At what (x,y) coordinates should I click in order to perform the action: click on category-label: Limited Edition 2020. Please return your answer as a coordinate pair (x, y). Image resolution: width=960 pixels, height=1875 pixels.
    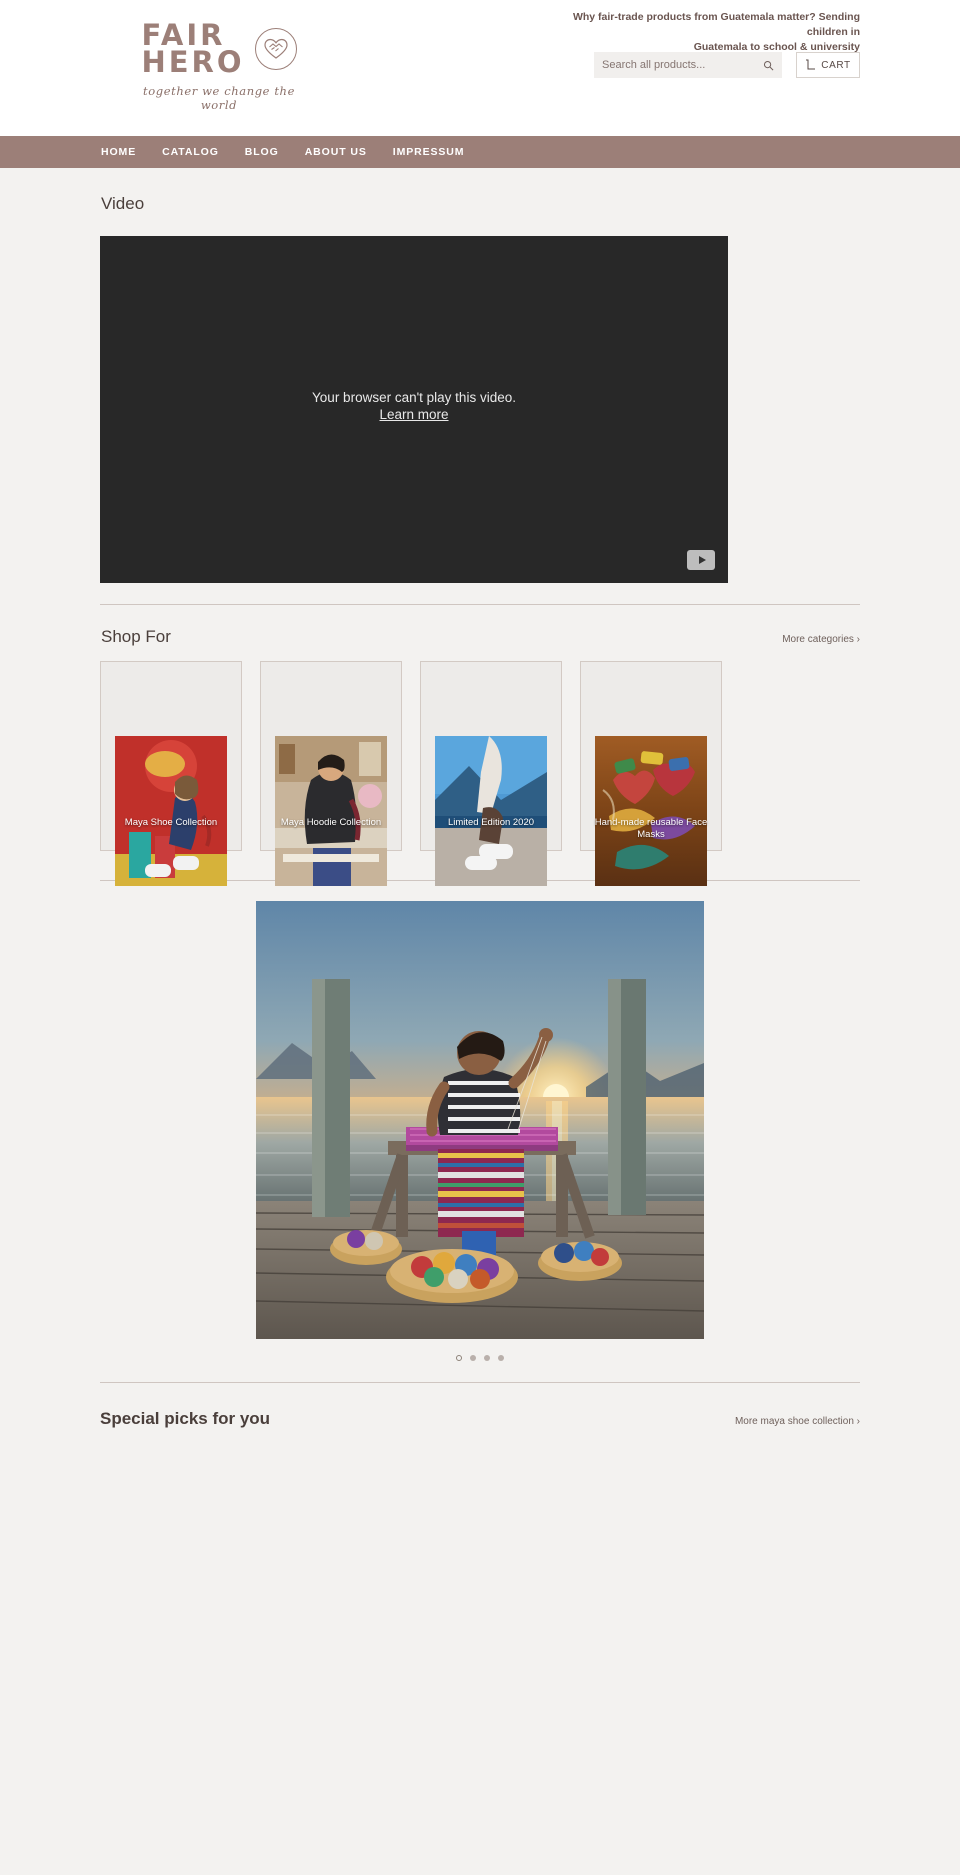
    Looking at the image, I should click on (491, 822).